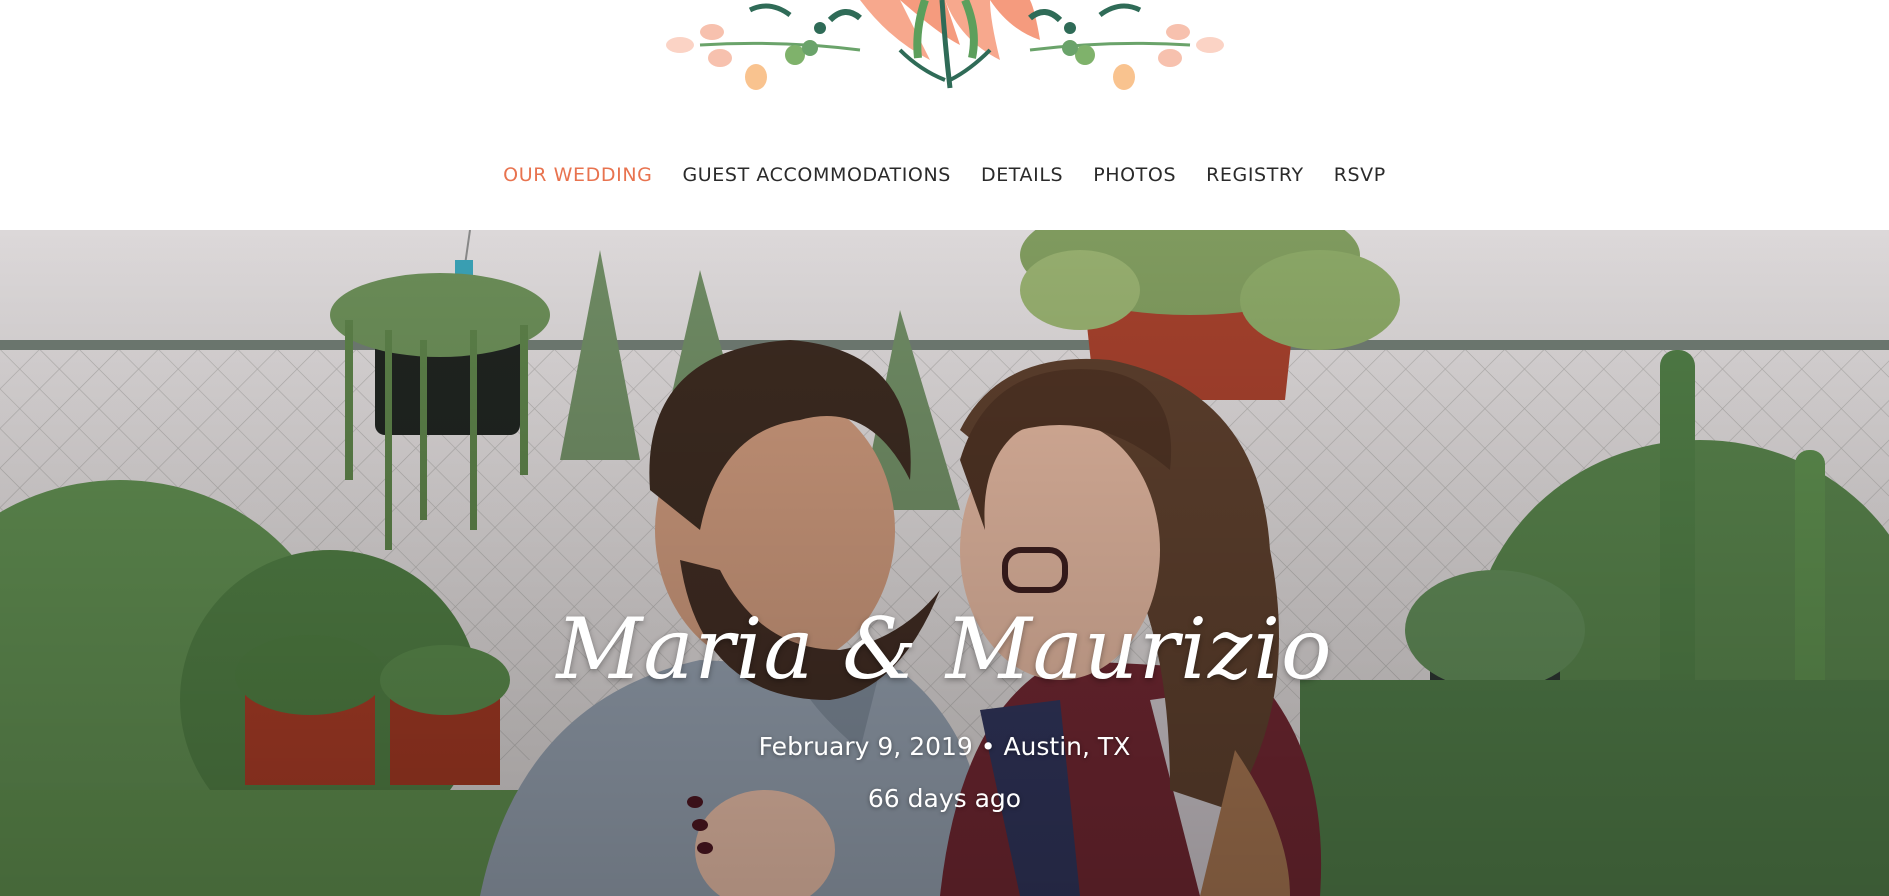 This screenshot has width=1889, height=896. I want to click on wedding-date-location: February 9, 2019 • Austin, TX, so click(944, 746).